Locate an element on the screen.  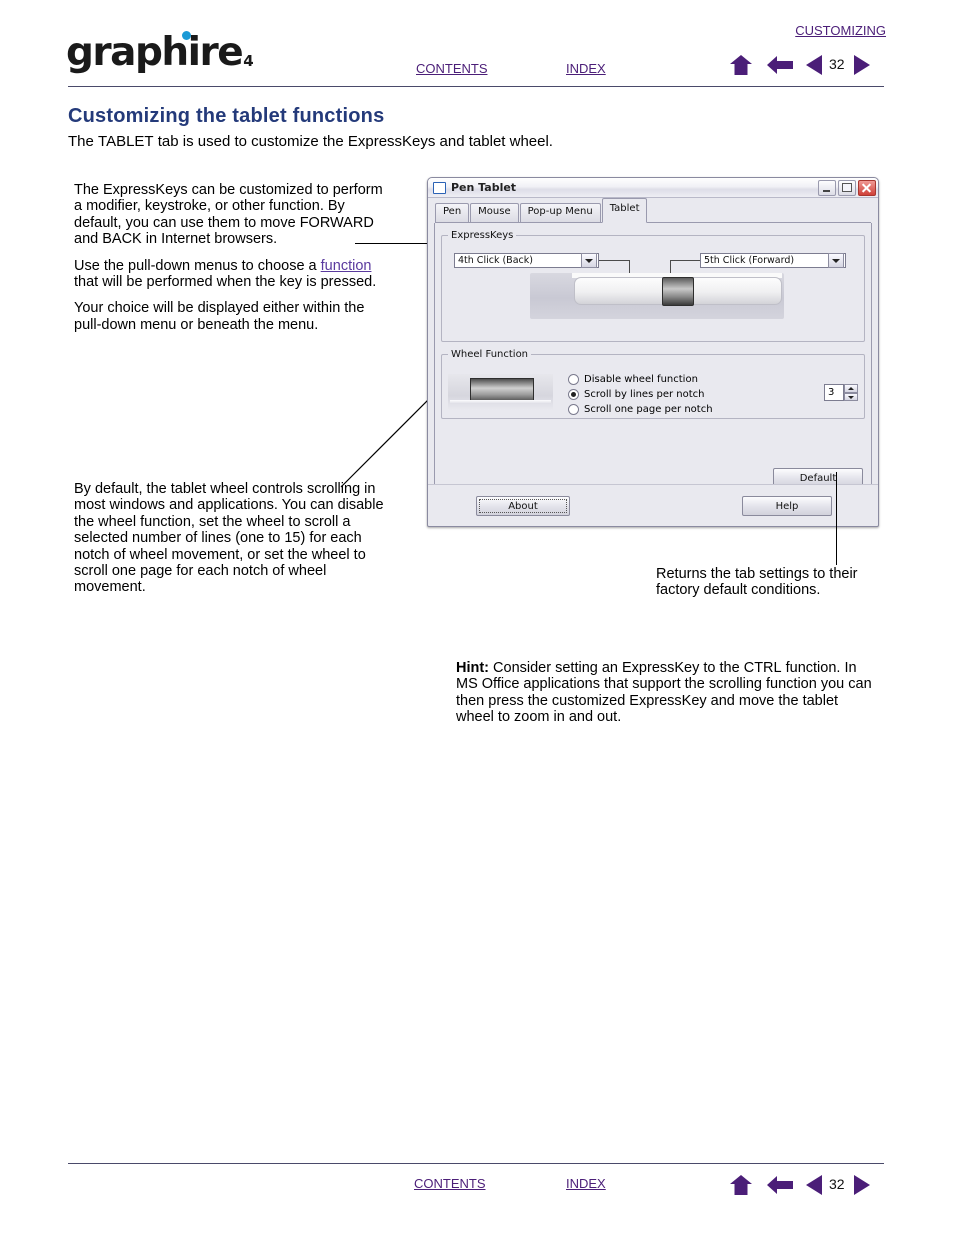
connector-left-horizontal is located at coordinates (614, 260).